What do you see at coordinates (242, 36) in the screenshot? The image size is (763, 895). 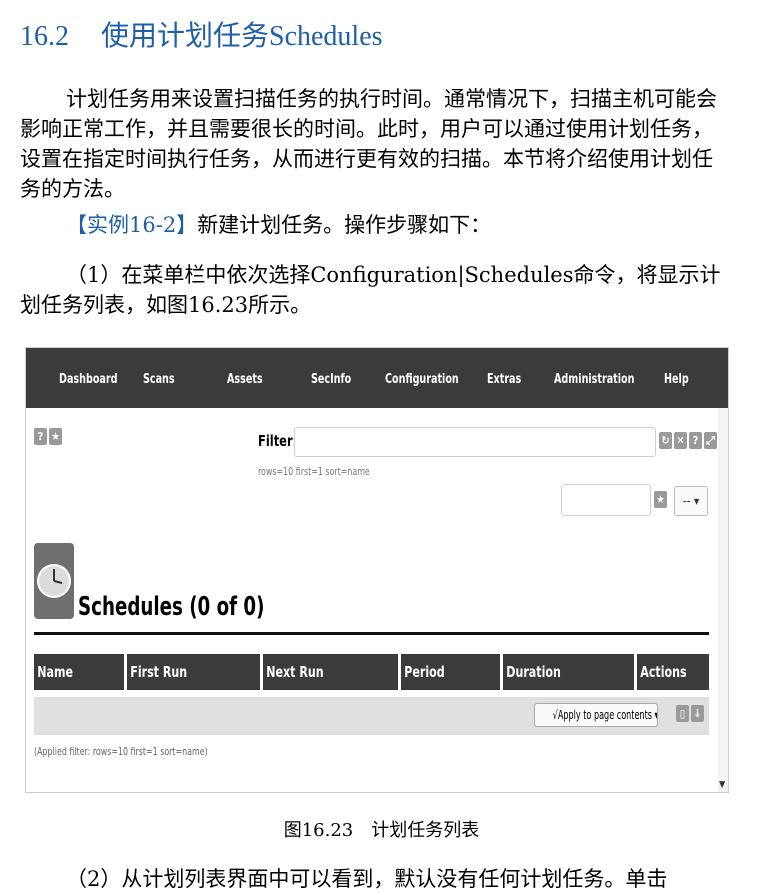 I see `section-title: 使用计划任务Schedules` at bounding box center [242, 36].